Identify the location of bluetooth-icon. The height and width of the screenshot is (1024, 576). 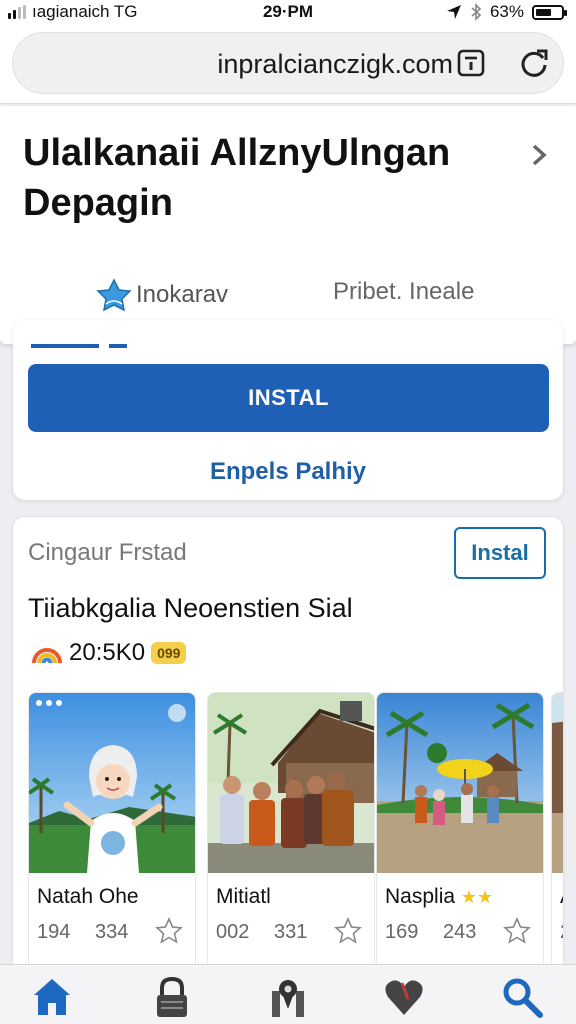
(476, 12).